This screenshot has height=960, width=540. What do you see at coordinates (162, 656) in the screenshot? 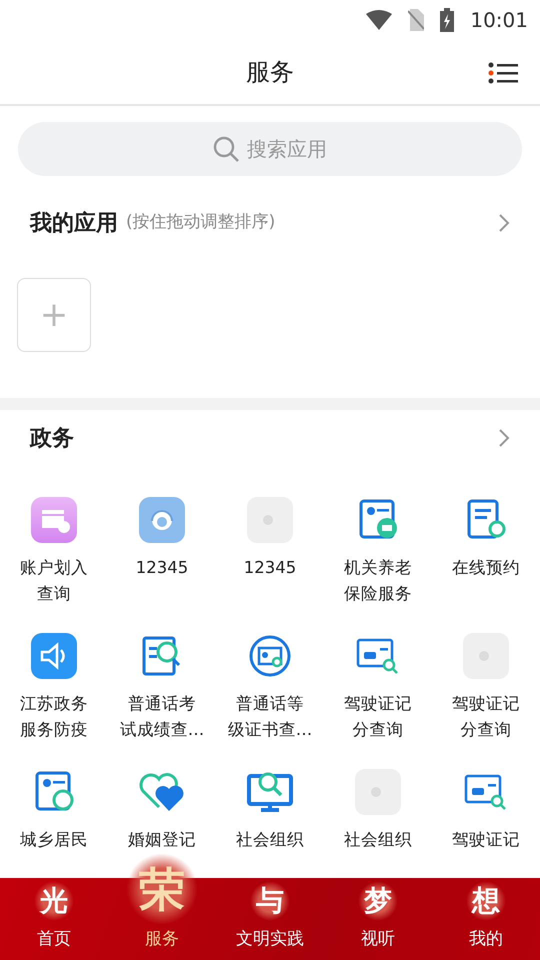
I see `exam-document-icon` at bounding box center [162, 656].